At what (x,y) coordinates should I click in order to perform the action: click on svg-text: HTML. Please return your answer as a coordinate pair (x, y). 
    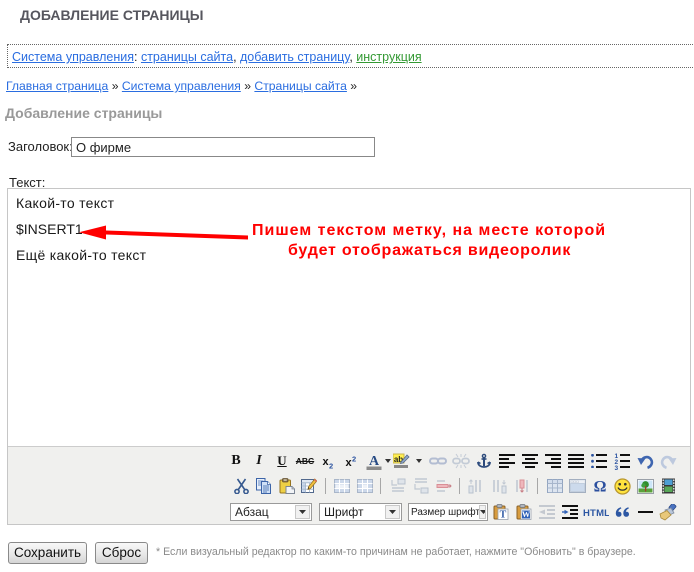
    Looking at the image, I should click on (596, 512).